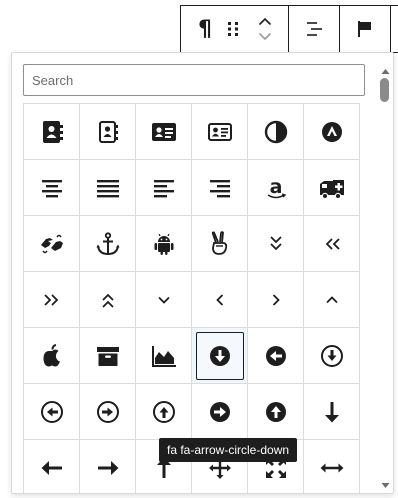 This screenshot has height=498, width=398. I want to click on arrow-right-icon, so click(107, 467).